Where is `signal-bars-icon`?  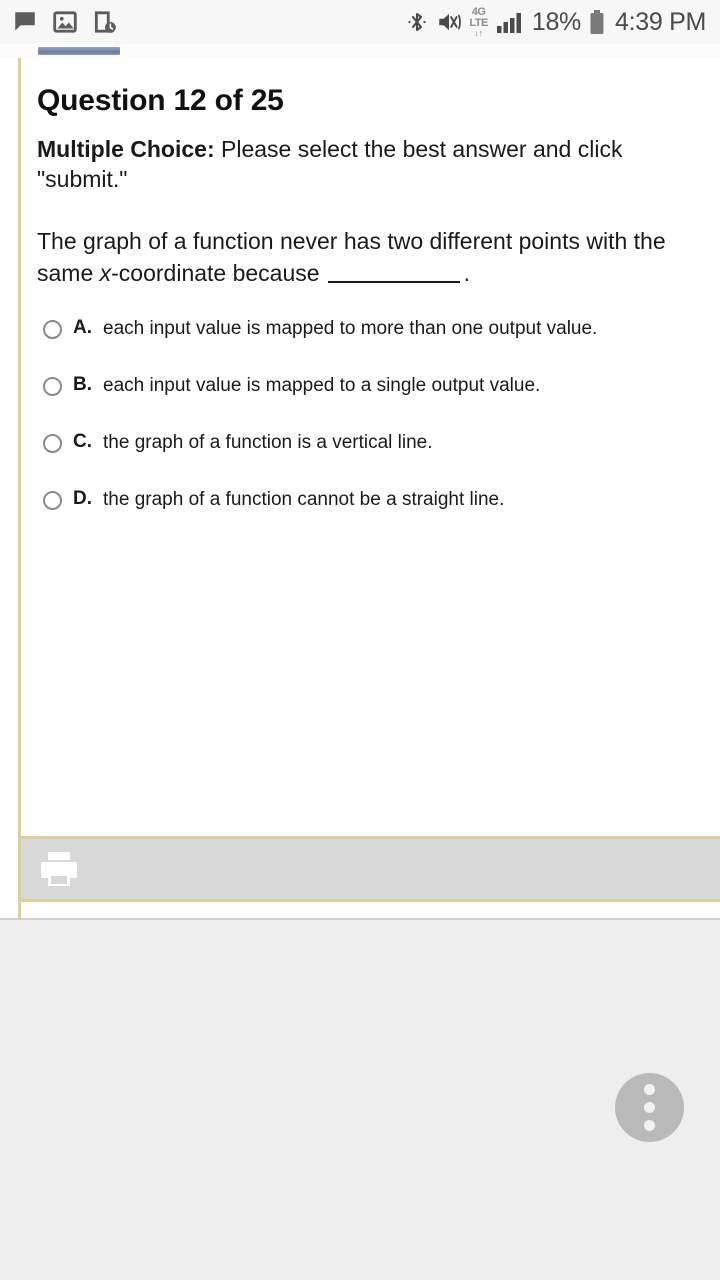 signal-bars-icon is located at coordinates (510, 22).